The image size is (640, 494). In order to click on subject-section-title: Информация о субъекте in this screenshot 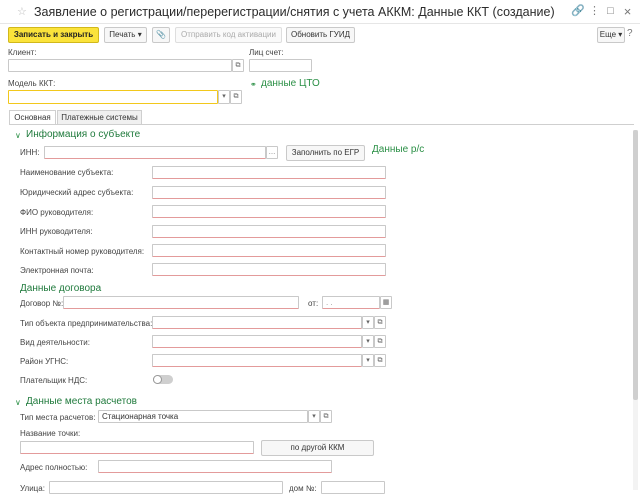, I will do `click(83, 134)`.